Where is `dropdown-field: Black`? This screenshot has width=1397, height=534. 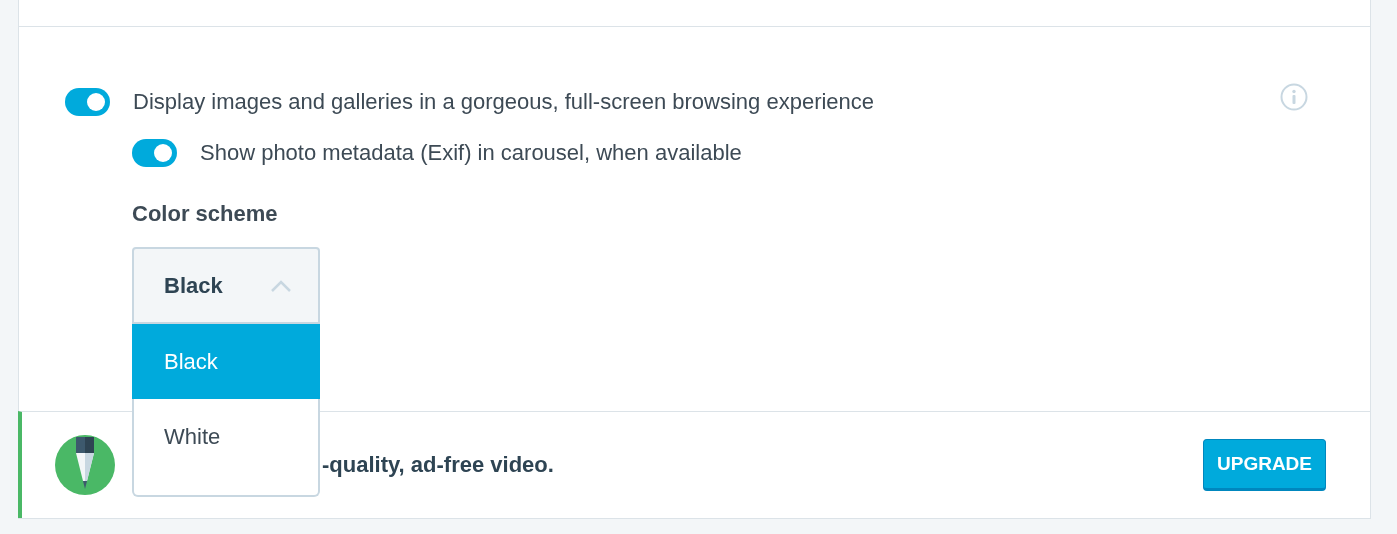
dropdown-field: Black is located at coordinates (226, 285).